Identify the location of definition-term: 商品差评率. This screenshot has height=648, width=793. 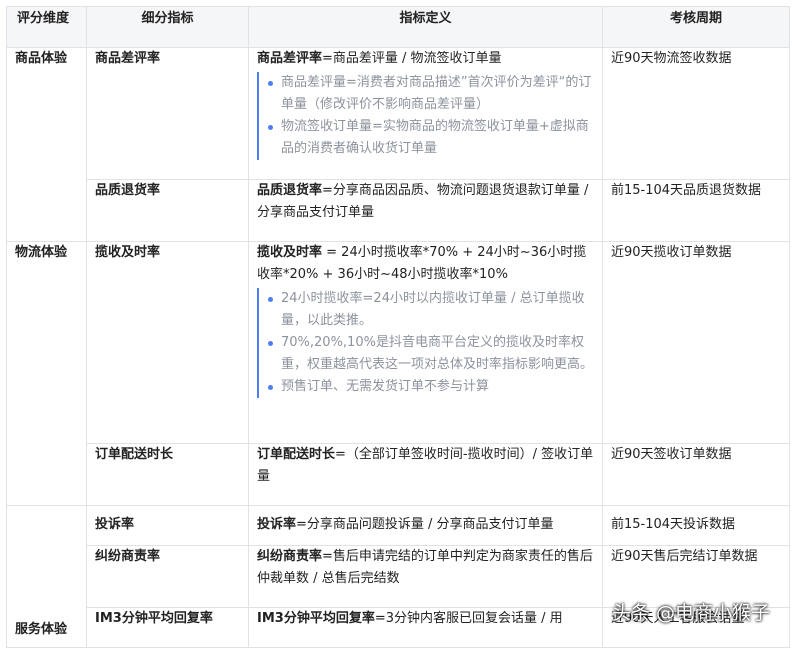
(290, 58).